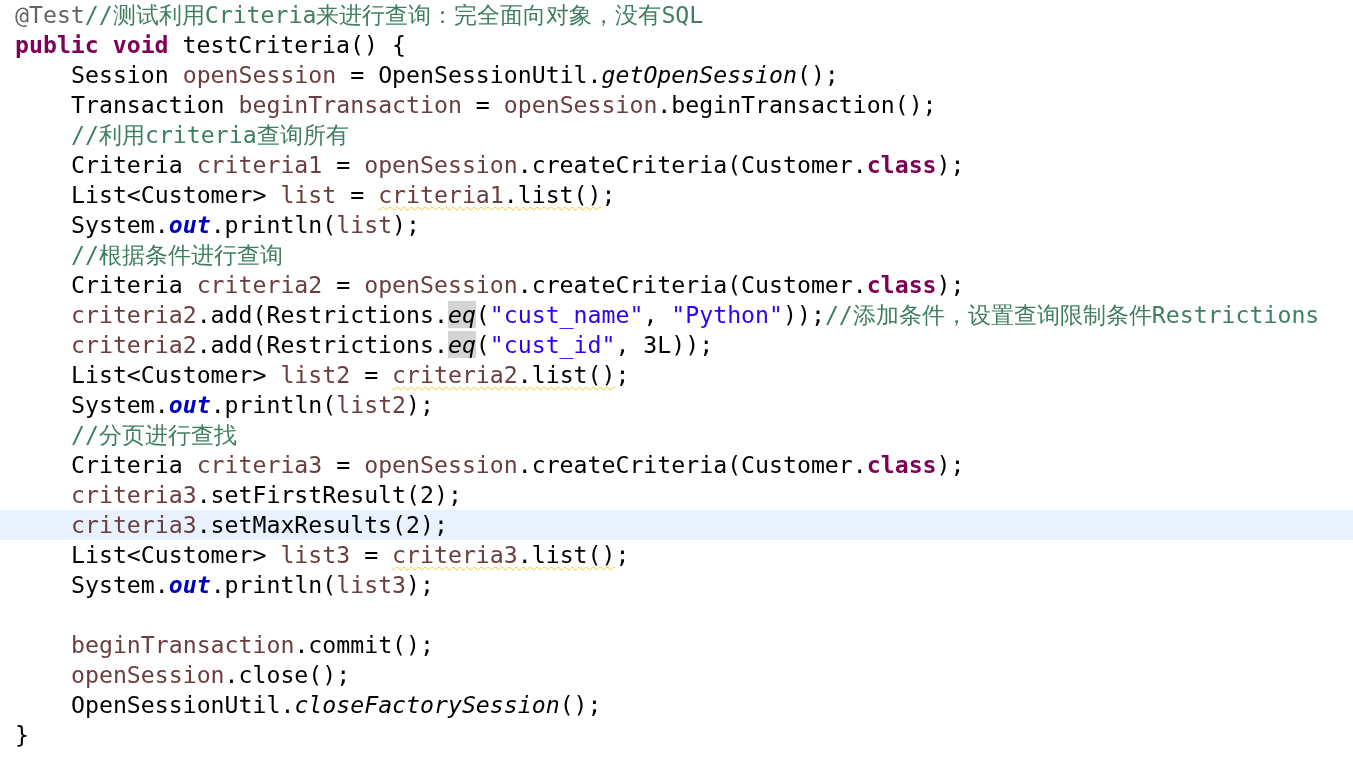  I want to click on code-text: }, so click(22, 734).